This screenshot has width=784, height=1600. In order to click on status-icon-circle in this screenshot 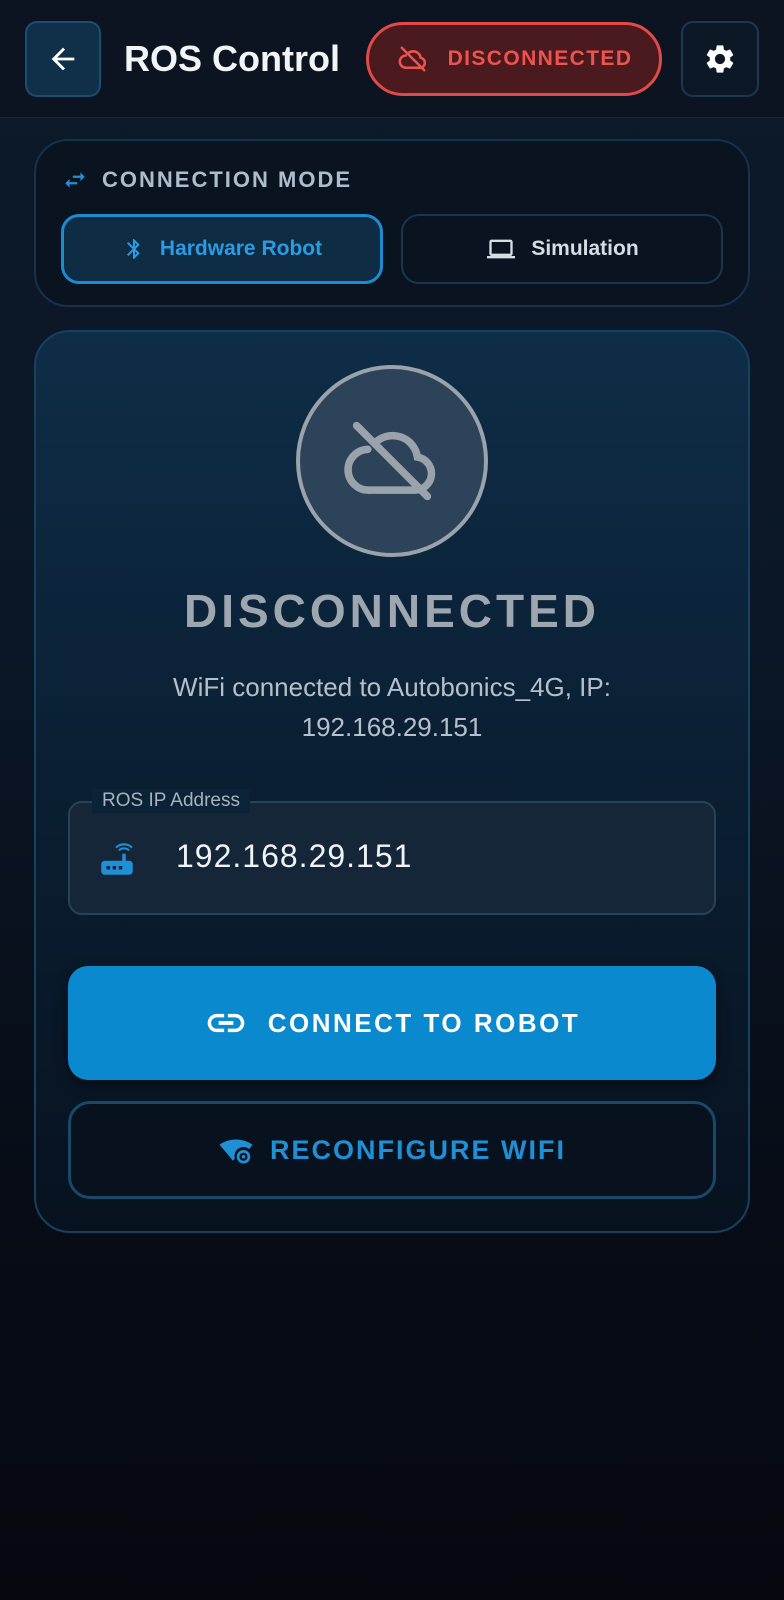, I will do `click(392, 461)`.